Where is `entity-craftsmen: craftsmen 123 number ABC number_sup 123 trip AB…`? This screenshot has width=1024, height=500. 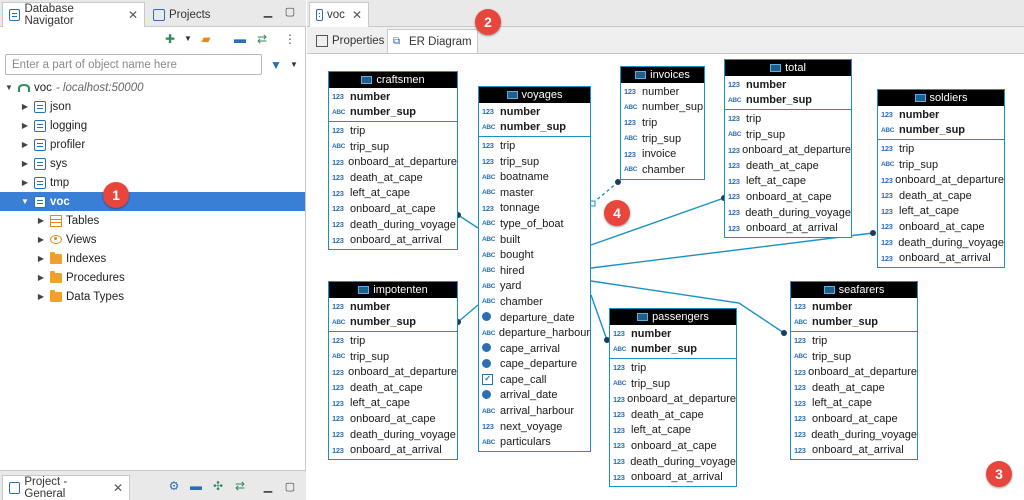 entity-craftsmen: craftsmen 123 number ABC number_sup 123 trip AB… is located at coordinates (393, 160).